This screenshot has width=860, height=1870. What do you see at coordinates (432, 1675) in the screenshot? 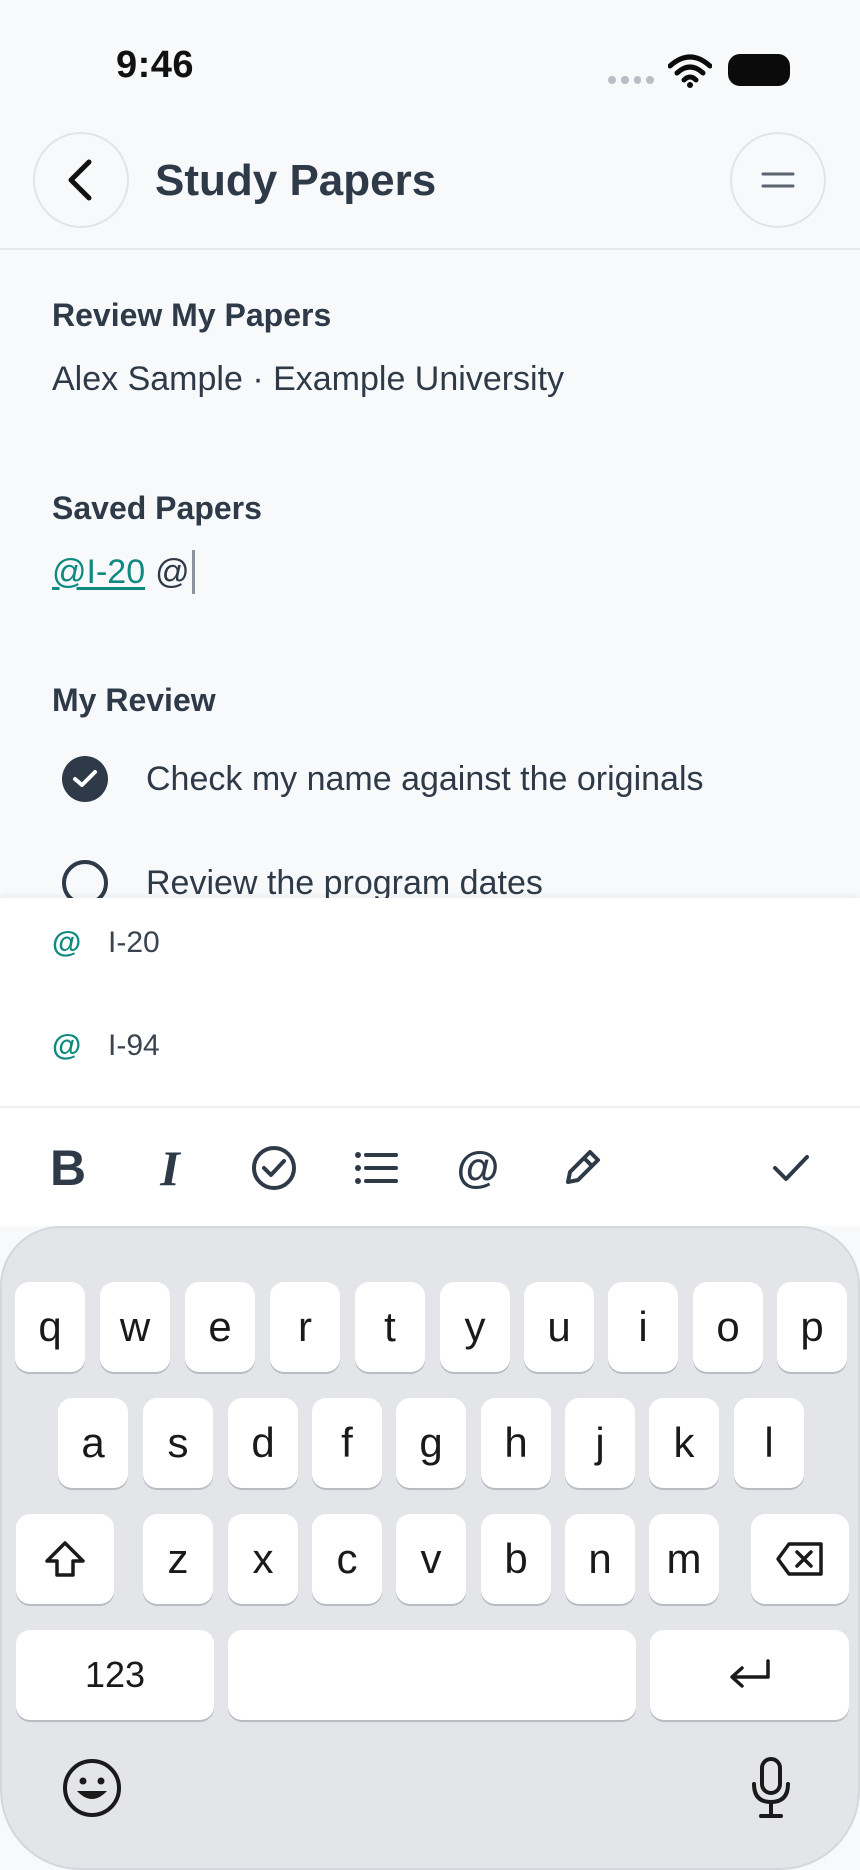
I see `space-key` at bounding box center [432, 1675].